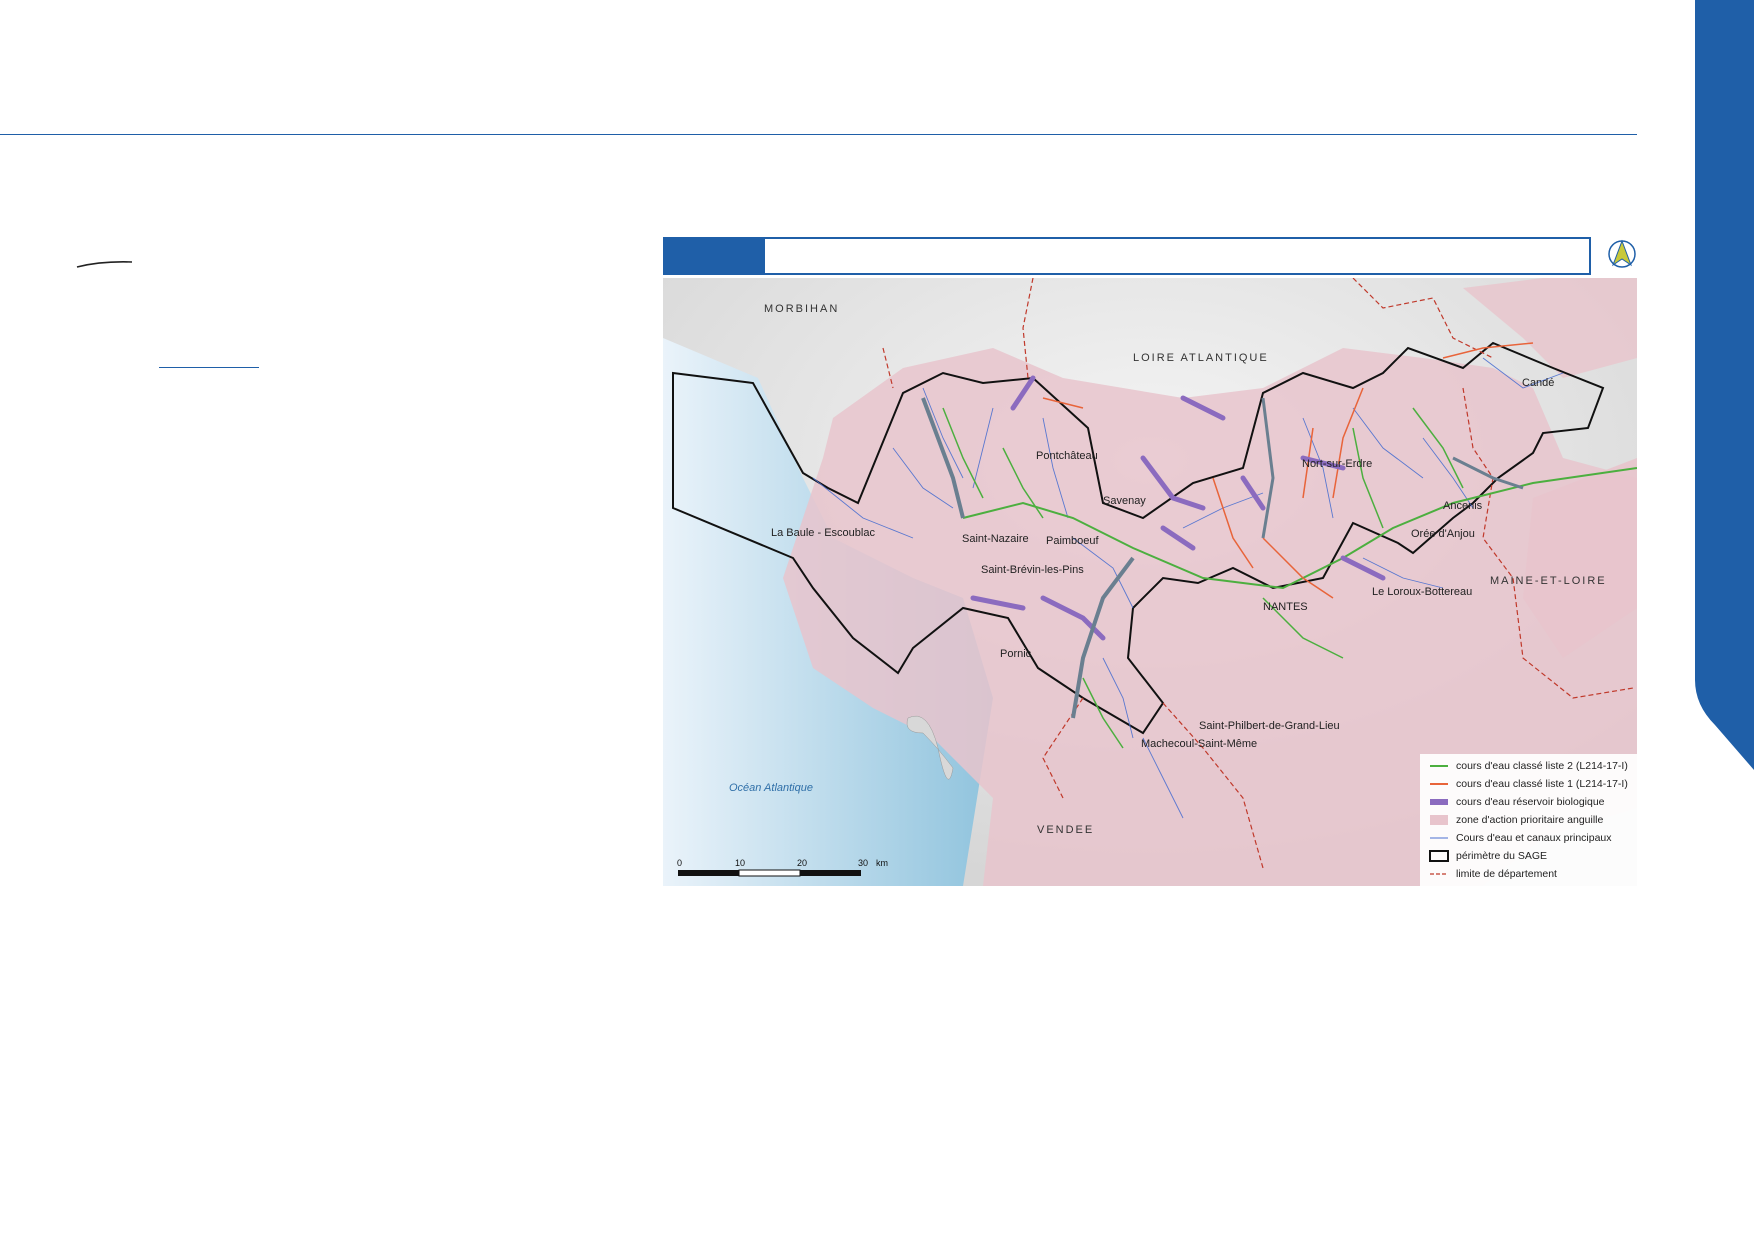 The height and width of the screenshot is (1240, 1754). I want to click on legend-label: zone d'action prioritaire anguille, so click(1530, 820).